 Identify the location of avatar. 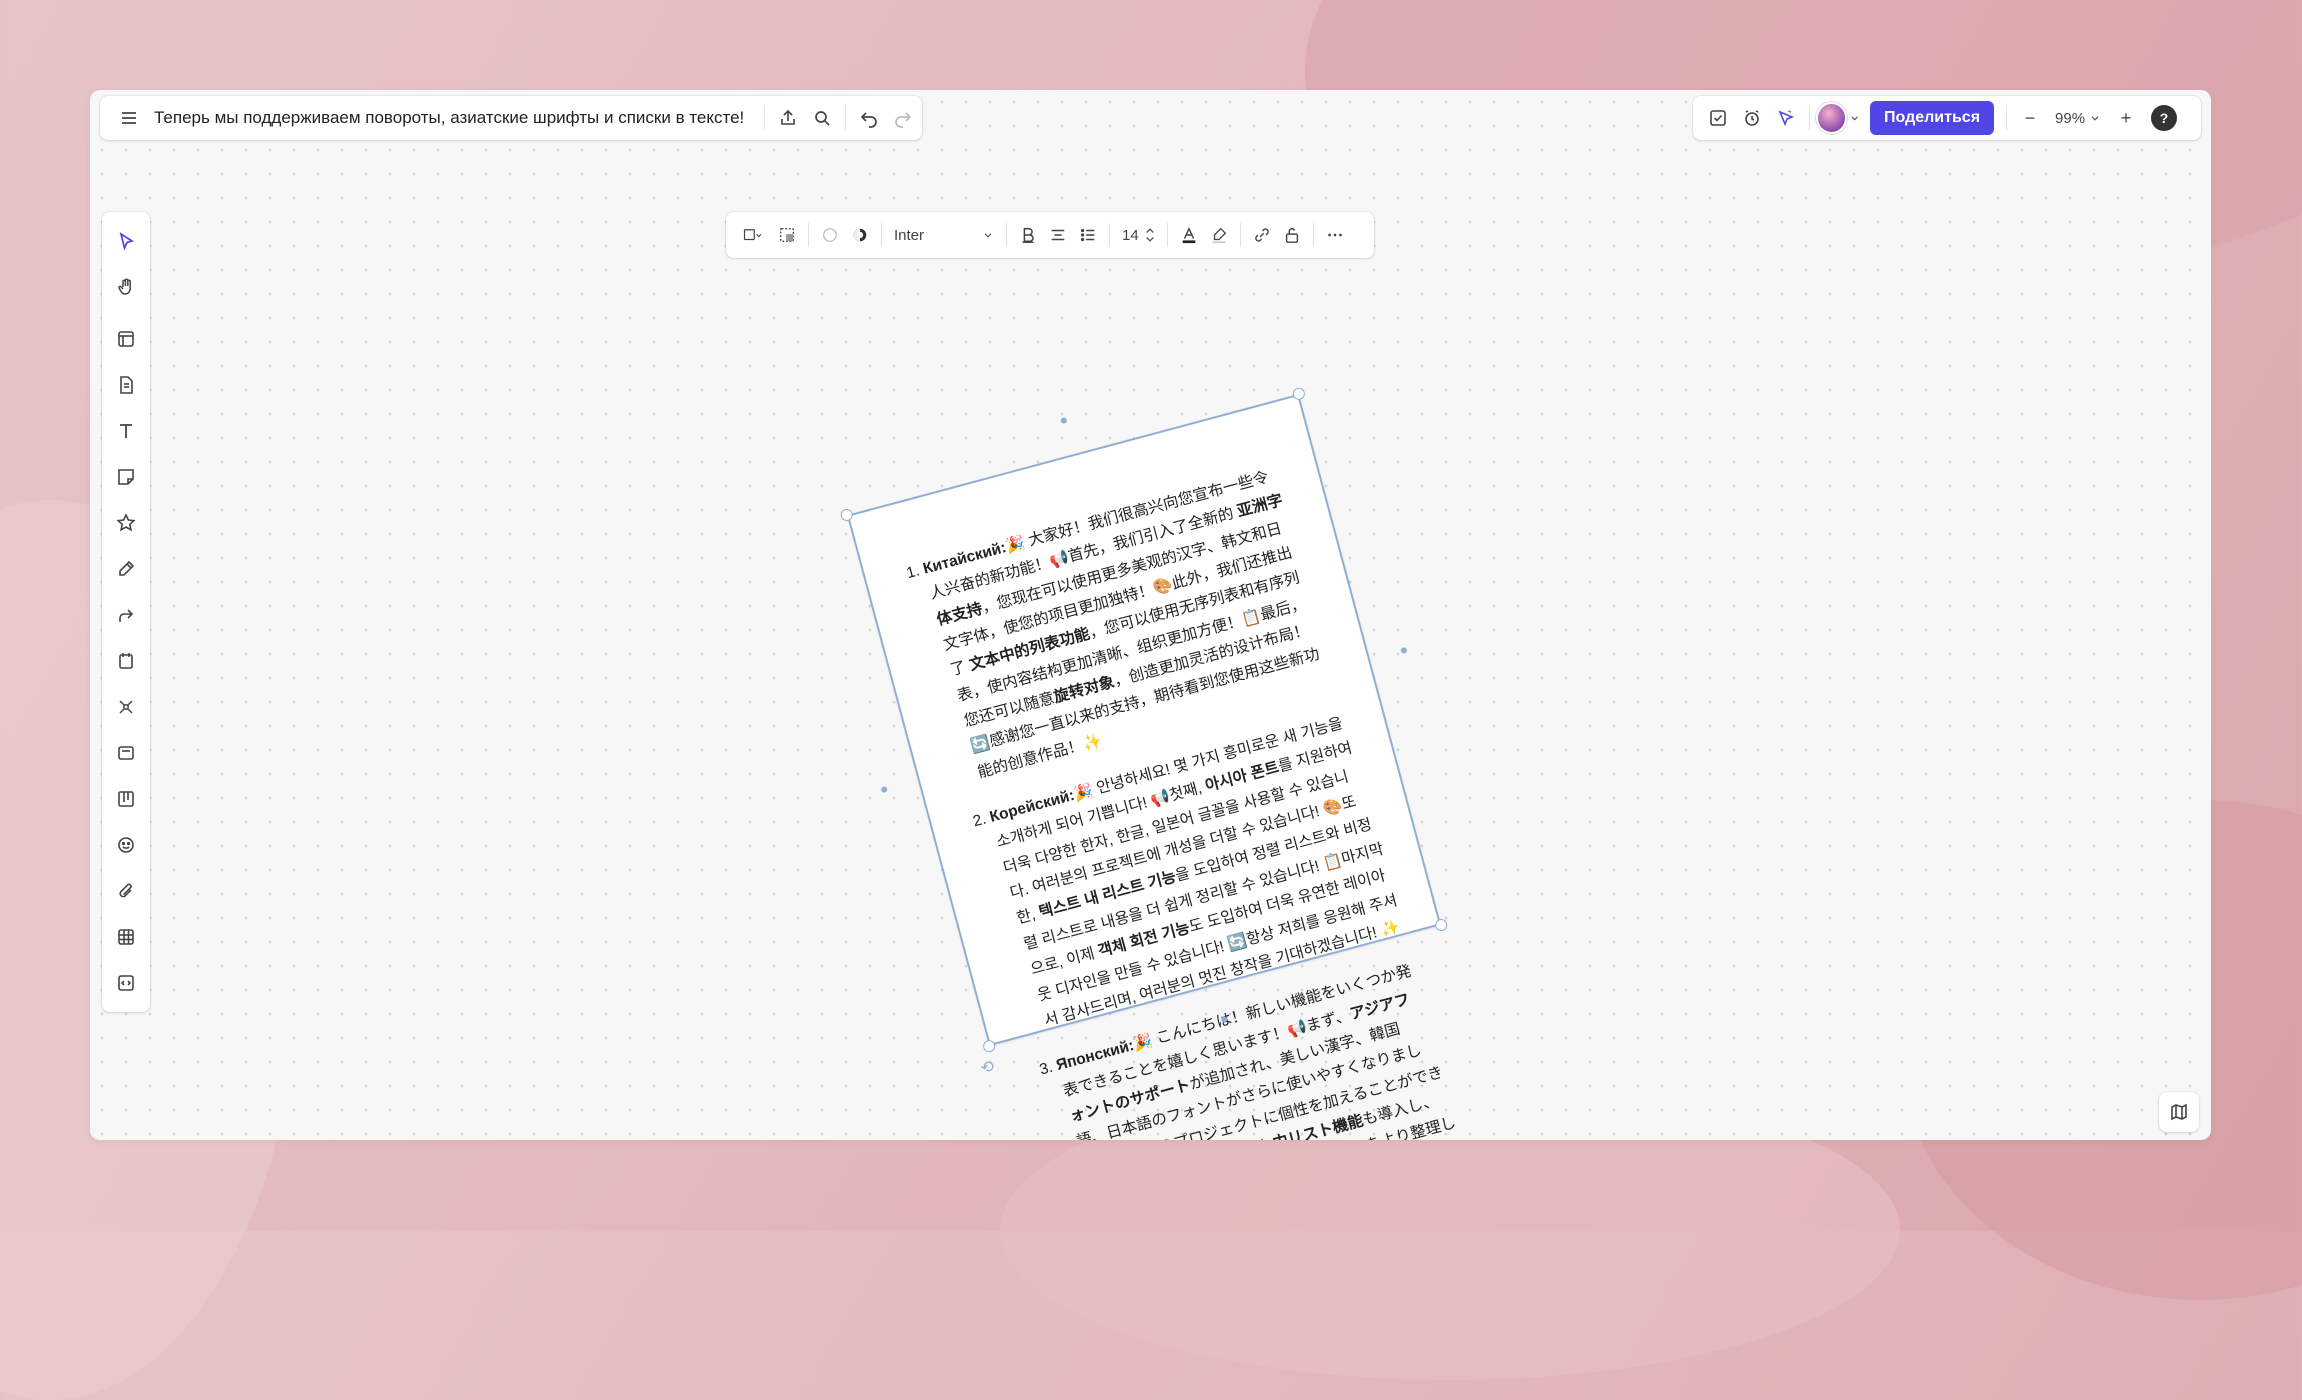
(1838, 118).